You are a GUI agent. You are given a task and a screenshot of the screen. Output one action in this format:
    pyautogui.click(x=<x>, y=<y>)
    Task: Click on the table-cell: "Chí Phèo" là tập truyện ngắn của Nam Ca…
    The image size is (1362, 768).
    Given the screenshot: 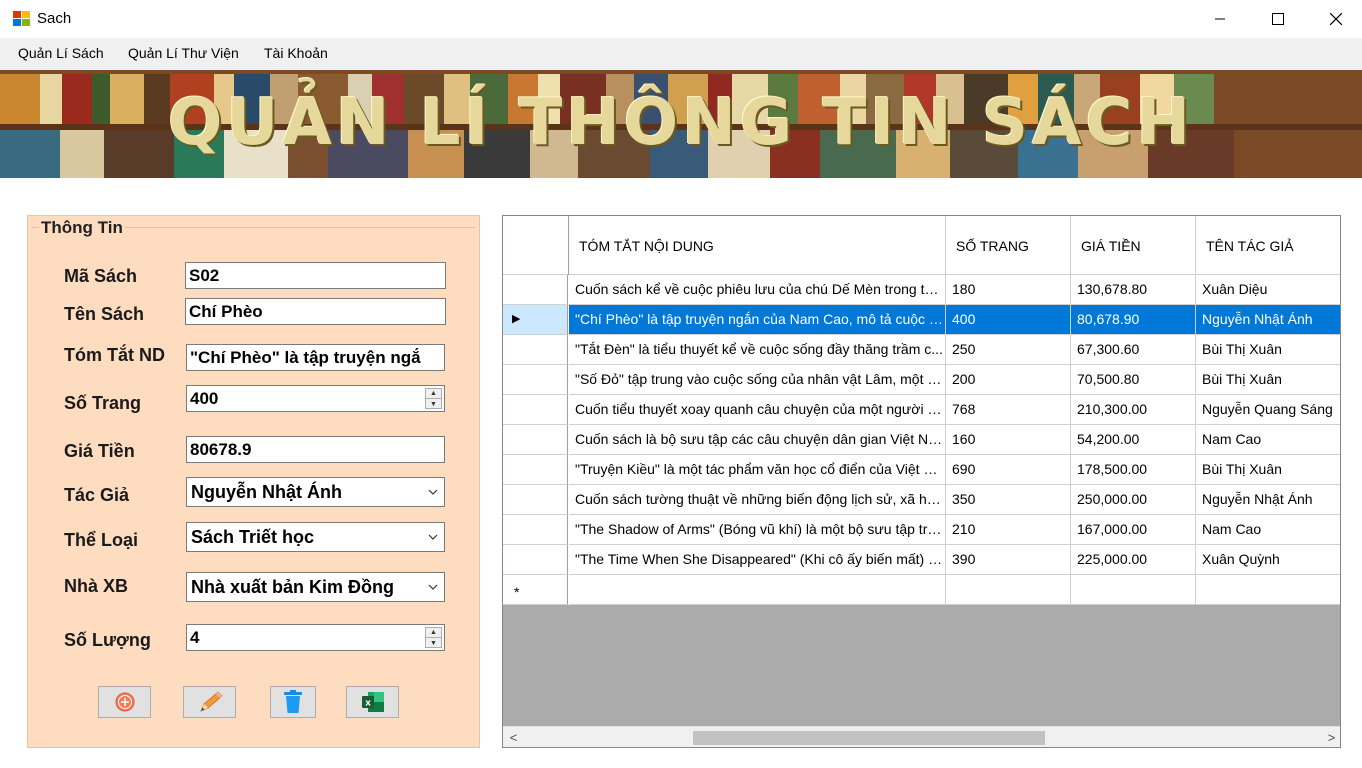 What is the action you would take?
    pyautogui.click(x=757, y=320)
    